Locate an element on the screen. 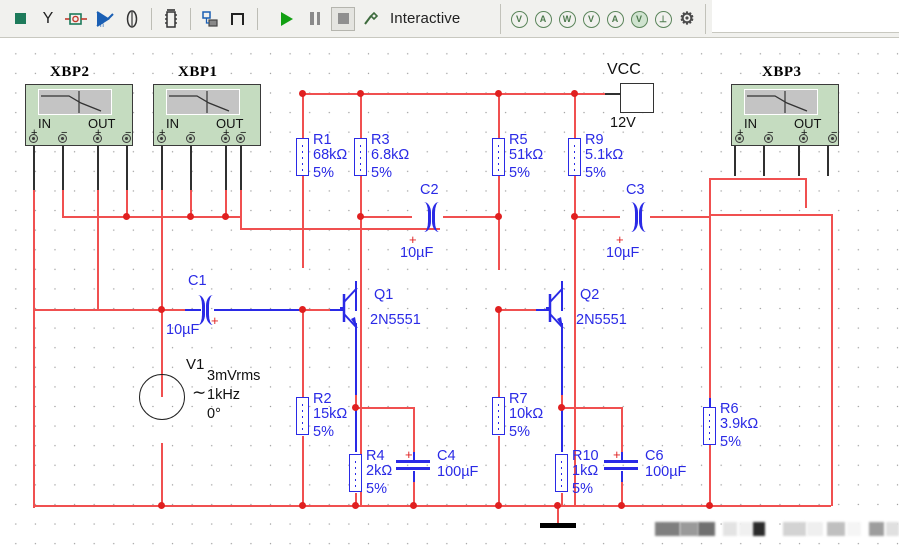 Image resolution: width=899 pixels, height=548 pixels. voltage-source-v1-symbol is located at coordinates (162, 397).